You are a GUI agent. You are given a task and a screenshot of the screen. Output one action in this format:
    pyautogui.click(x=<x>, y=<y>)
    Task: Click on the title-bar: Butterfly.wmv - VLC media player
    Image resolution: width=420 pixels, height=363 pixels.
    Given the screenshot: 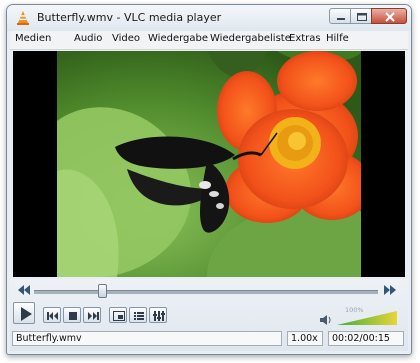 What is the action you would take?
    pyautogui.click(x=209, y=18)
    